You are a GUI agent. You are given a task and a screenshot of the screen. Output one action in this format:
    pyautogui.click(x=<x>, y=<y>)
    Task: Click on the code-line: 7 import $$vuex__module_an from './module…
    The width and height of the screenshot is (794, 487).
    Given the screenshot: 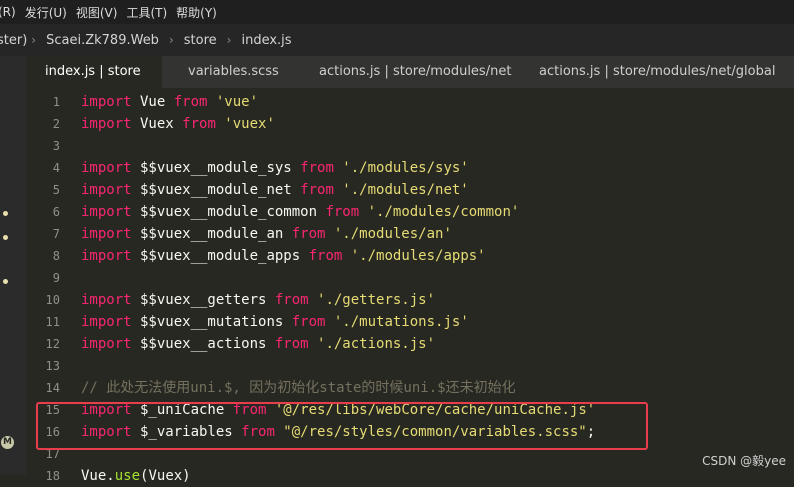 What is the action you would take?
    pyautogui.click(x=410, y=234)
    